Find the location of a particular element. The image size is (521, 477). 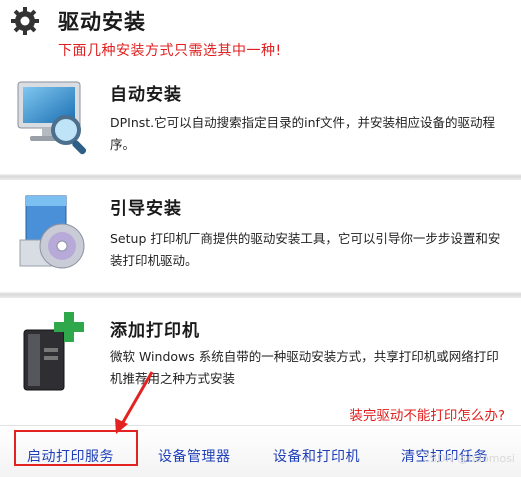

watermark: CSDN @haomosi is located at coordinates (468, 458).